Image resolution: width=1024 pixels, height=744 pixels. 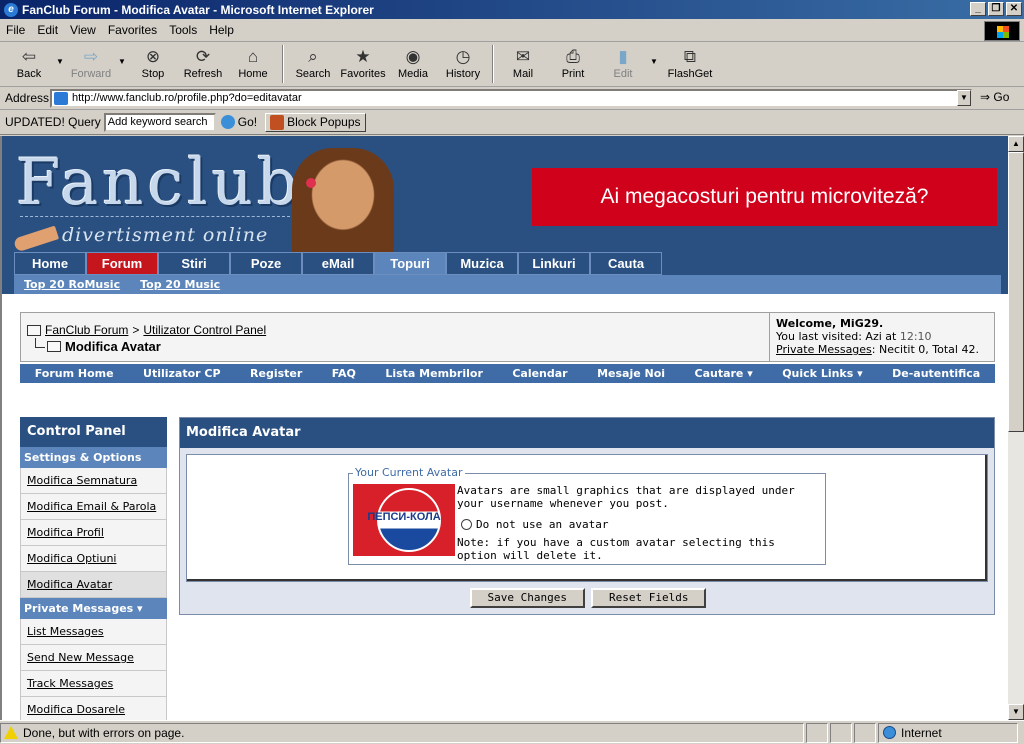 I want to click on forward-button: ⇨ Forward, so click(x=91, y=61).